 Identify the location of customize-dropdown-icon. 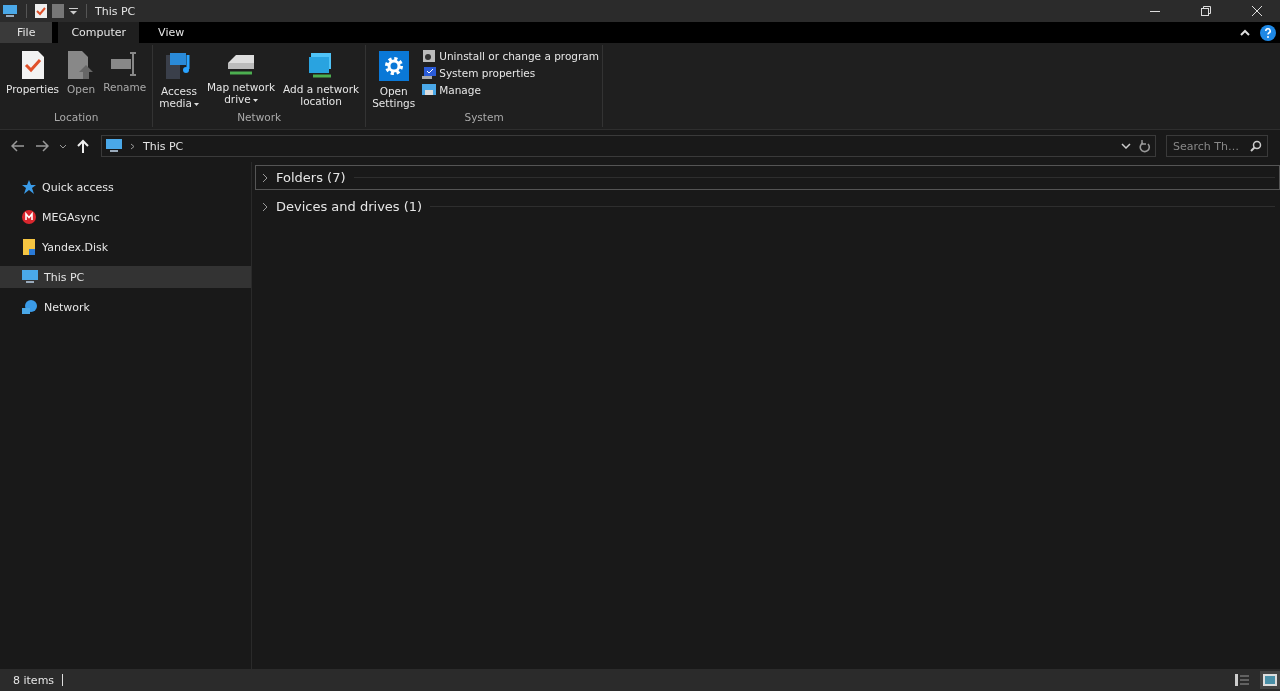
(73, 11).